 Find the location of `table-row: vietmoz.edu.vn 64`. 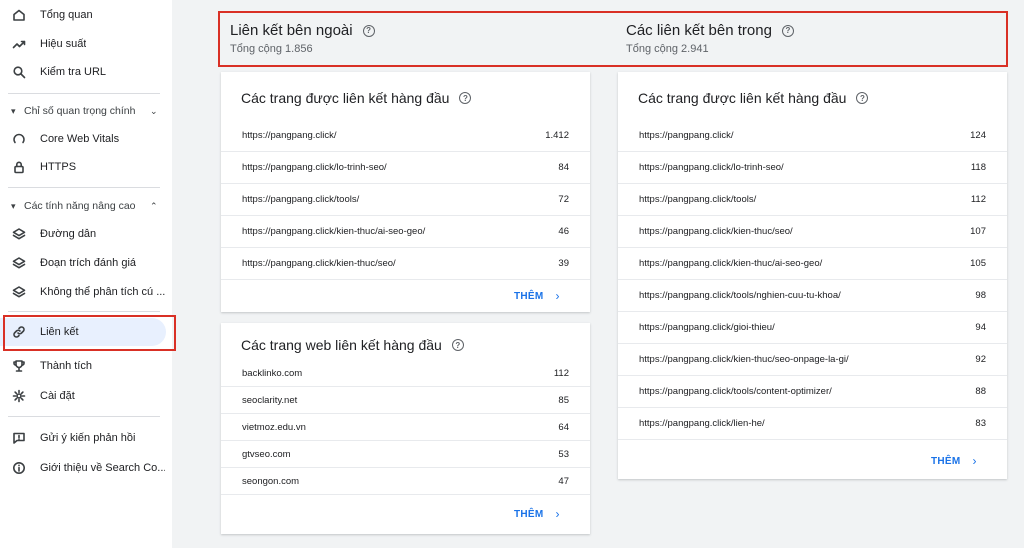

table-row: vietmoz.edu.vn 64 is located at coordinates (405, 427).